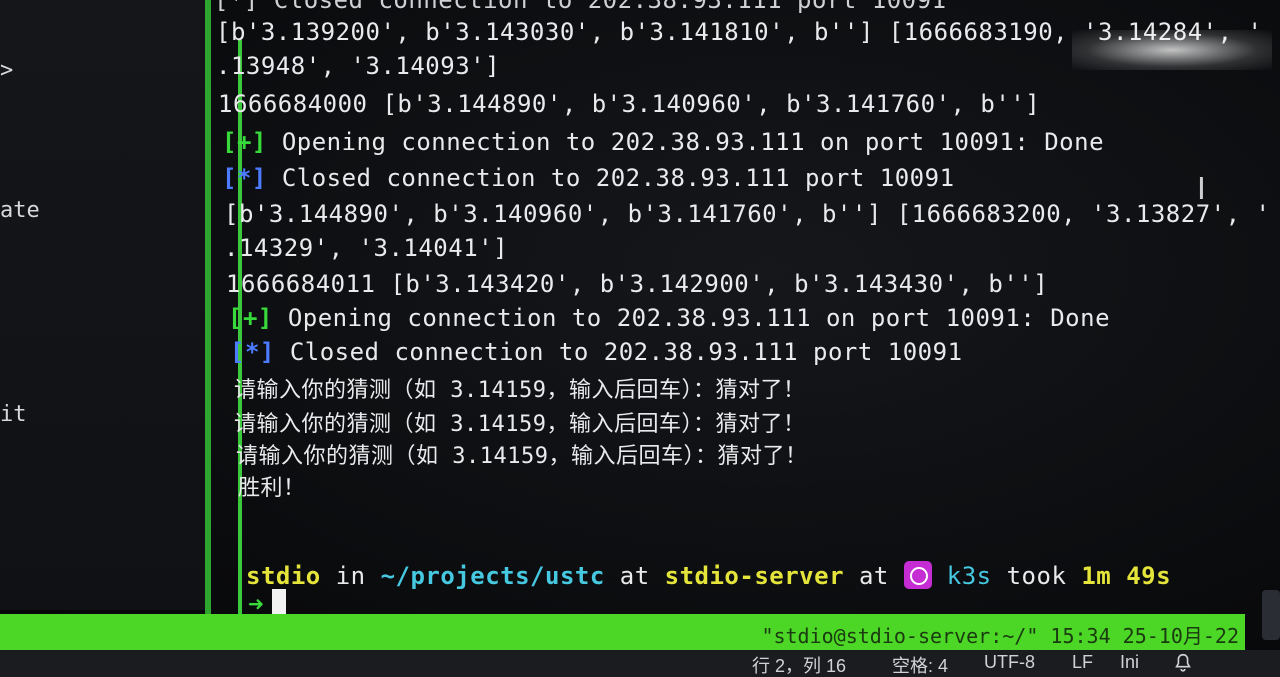  I want to click on tmux-status-bar: "stdio@stdio-server:~/" 15:34 25-10月-22, so click(622, 632).